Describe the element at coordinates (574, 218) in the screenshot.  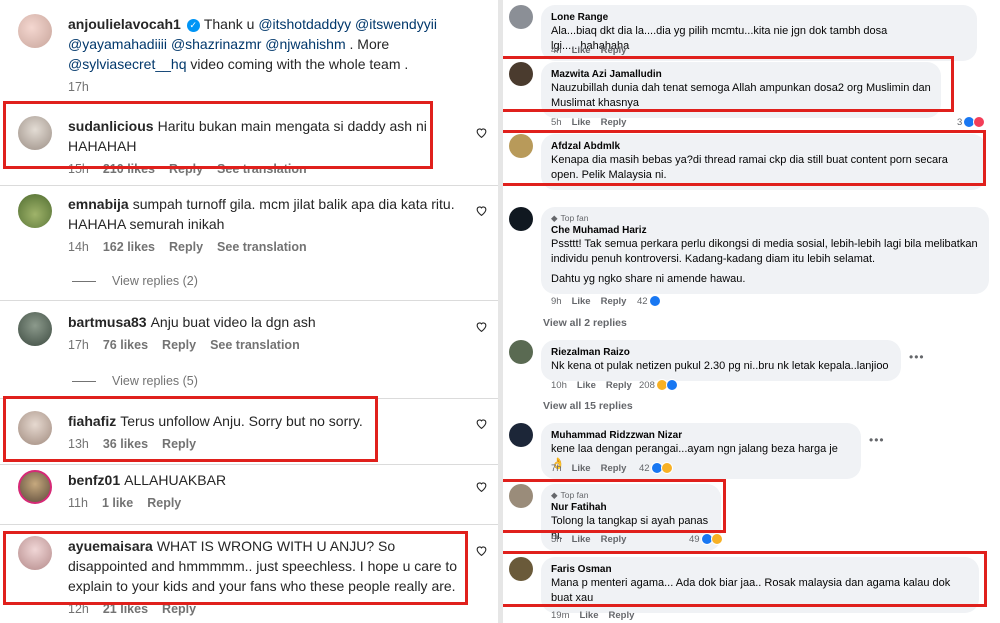
I see `badge-label: Top fan` at that location.